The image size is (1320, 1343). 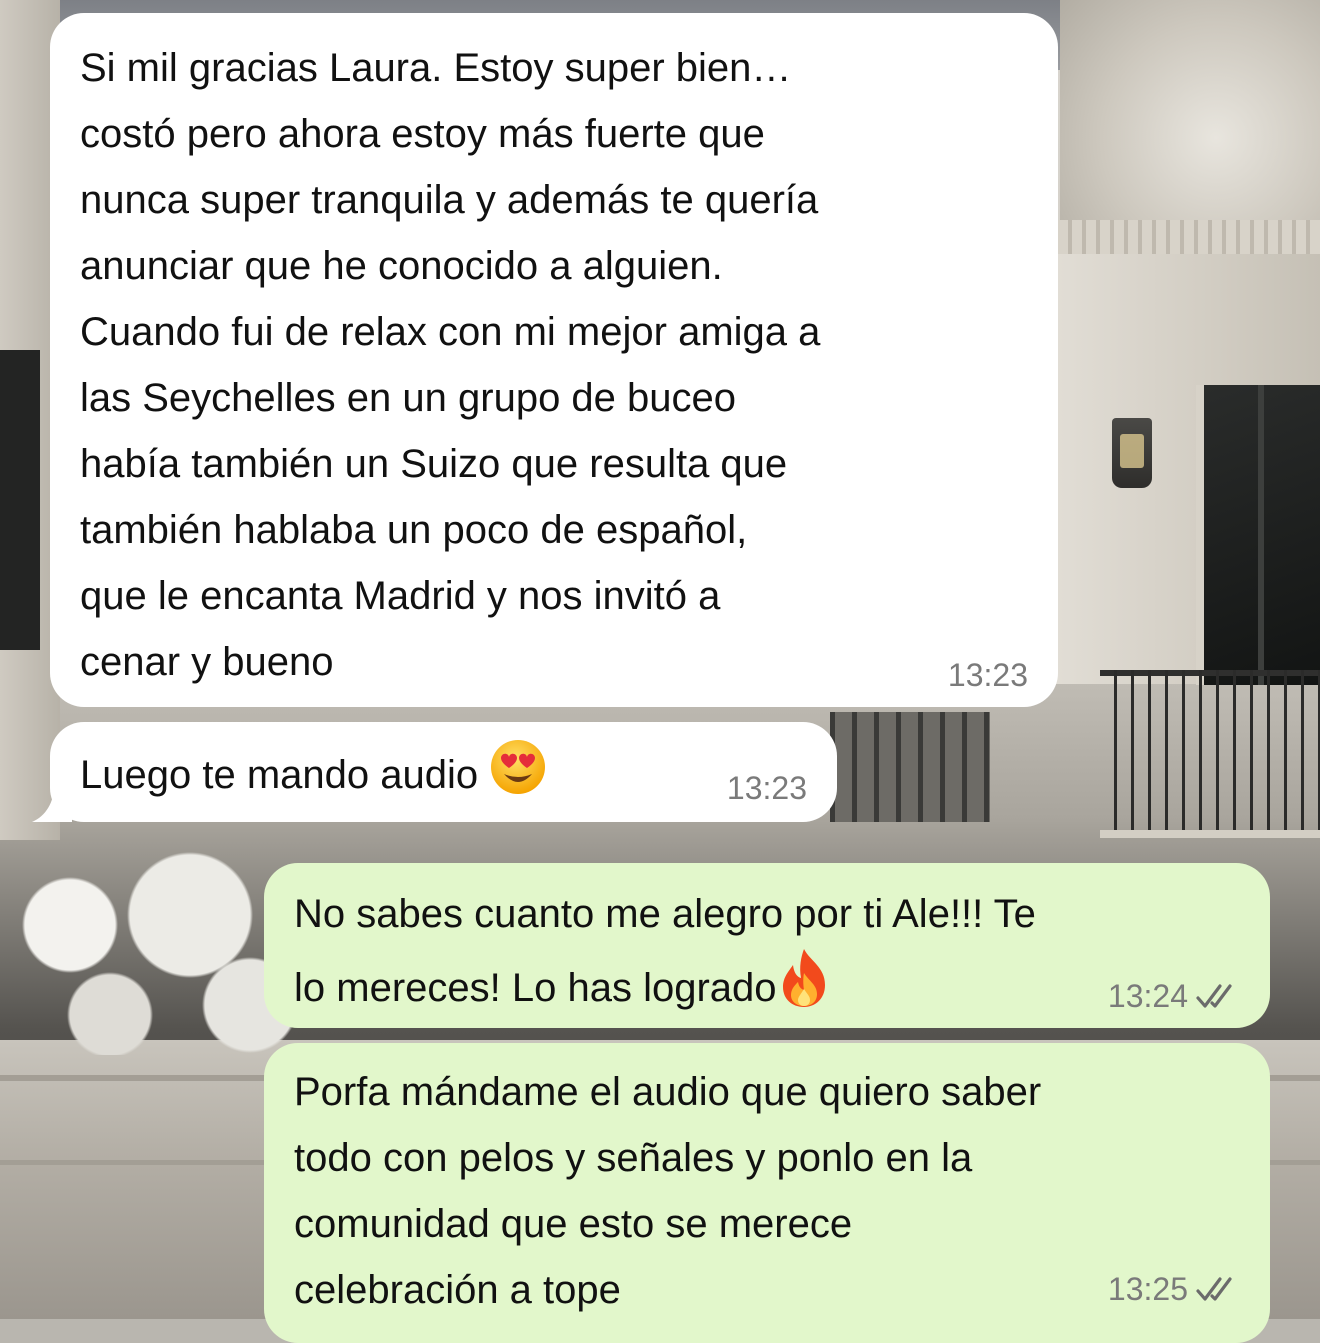 What do you see at coordinates (1210, 754) in the screenshot?
I see `wallpaper-balcony` at bounding box center [1210, 754].